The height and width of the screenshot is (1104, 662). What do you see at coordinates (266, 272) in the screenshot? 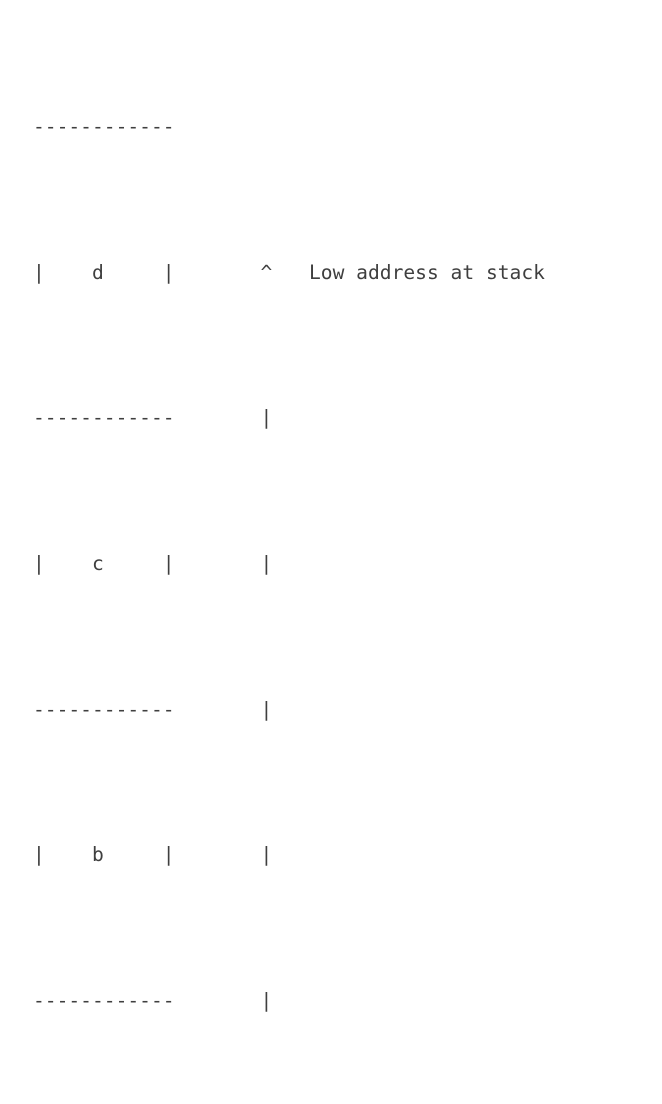
I see `arrow-head-caret-icon: ^` at bounding box center [266, 272].